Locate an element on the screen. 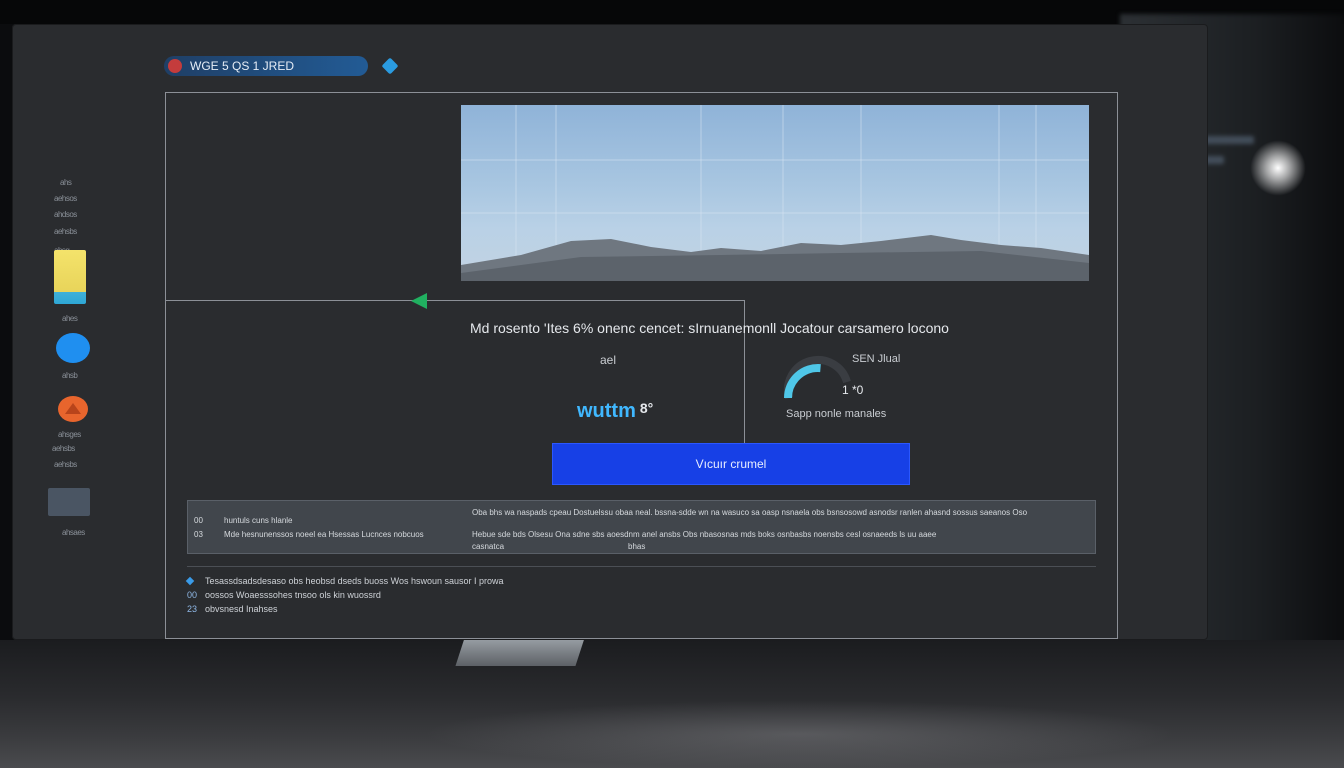  rail-label: ahs is located at coordinates (66, 182).